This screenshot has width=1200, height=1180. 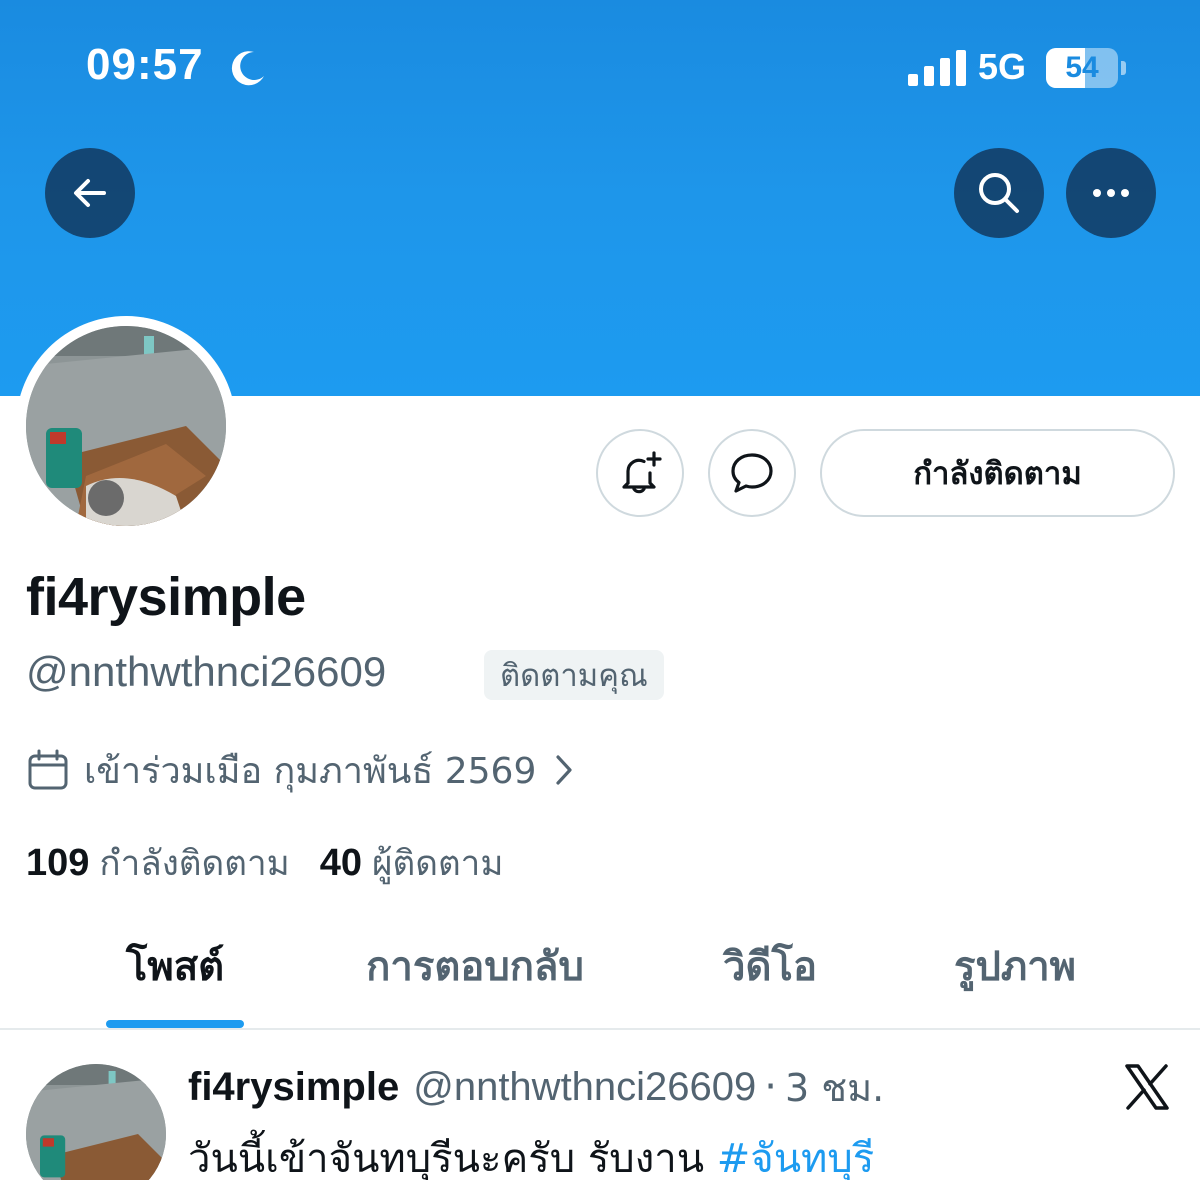 What do you see at coordinates (475, 966) in the screenshot?
I see `tab-replies: การตอบกลับ` at bounding box center [475, 966].